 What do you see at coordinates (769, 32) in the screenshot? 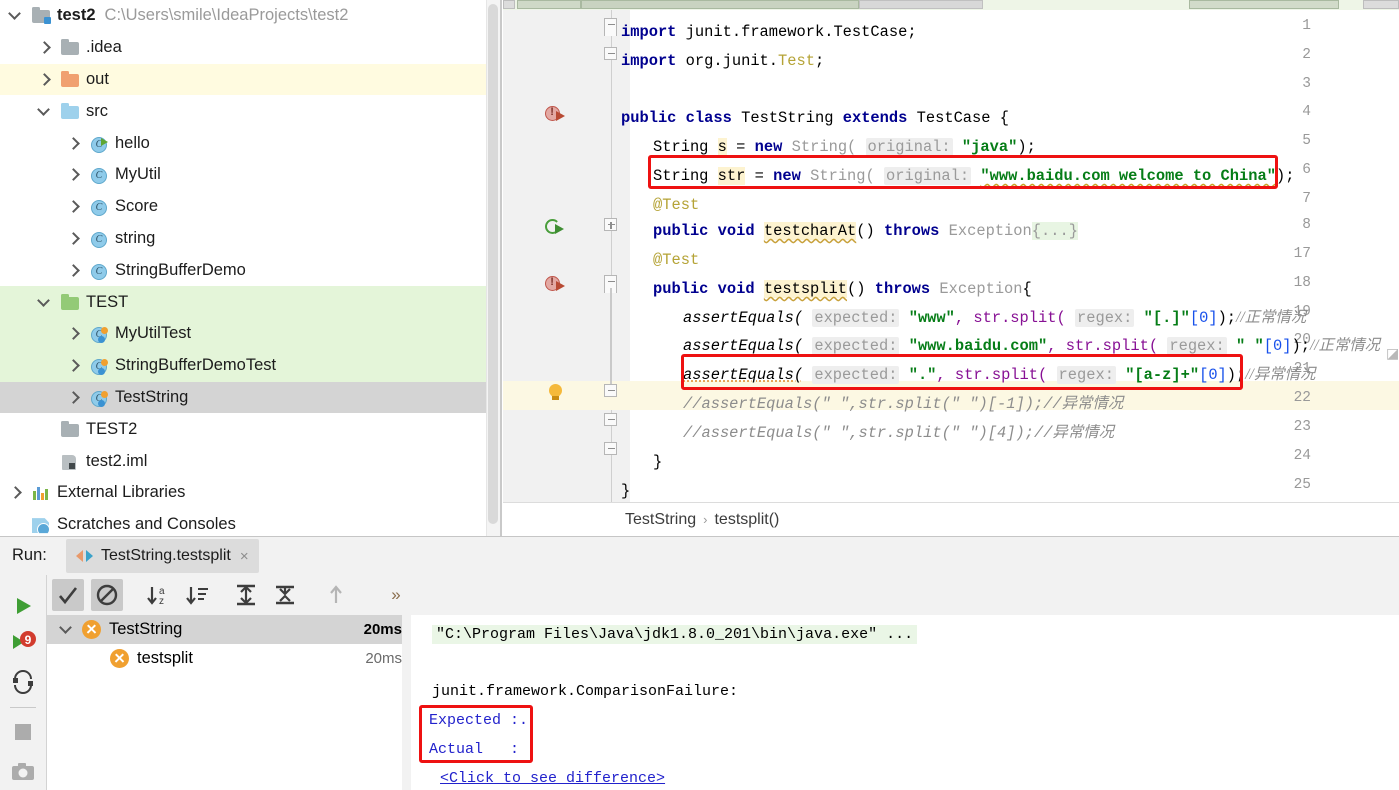
I see `code-line-1: import junit.framework.TestCase;` at bounding box center [769, 32].